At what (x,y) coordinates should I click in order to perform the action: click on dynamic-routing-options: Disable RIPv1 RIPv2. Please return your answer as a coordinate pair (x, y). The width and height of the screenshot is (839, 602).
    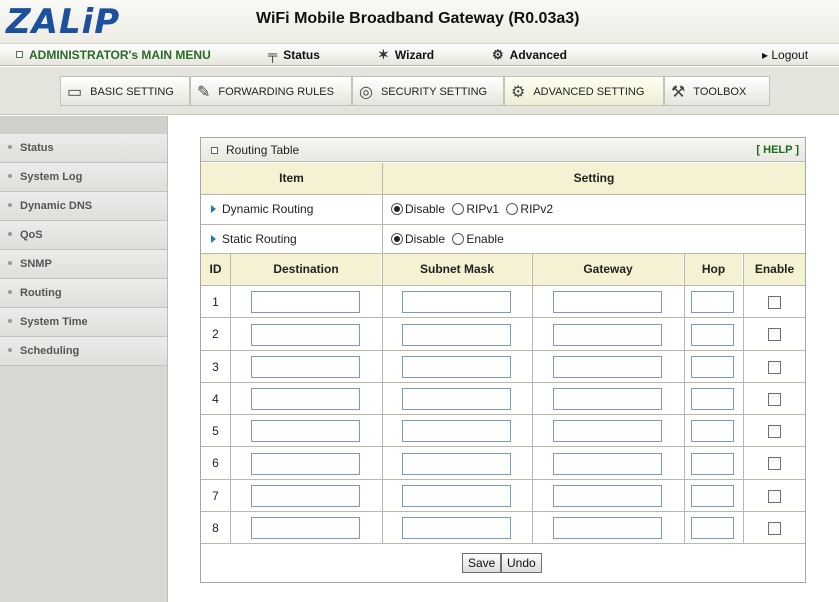
    Looking at the image, I should click on (596, 209).